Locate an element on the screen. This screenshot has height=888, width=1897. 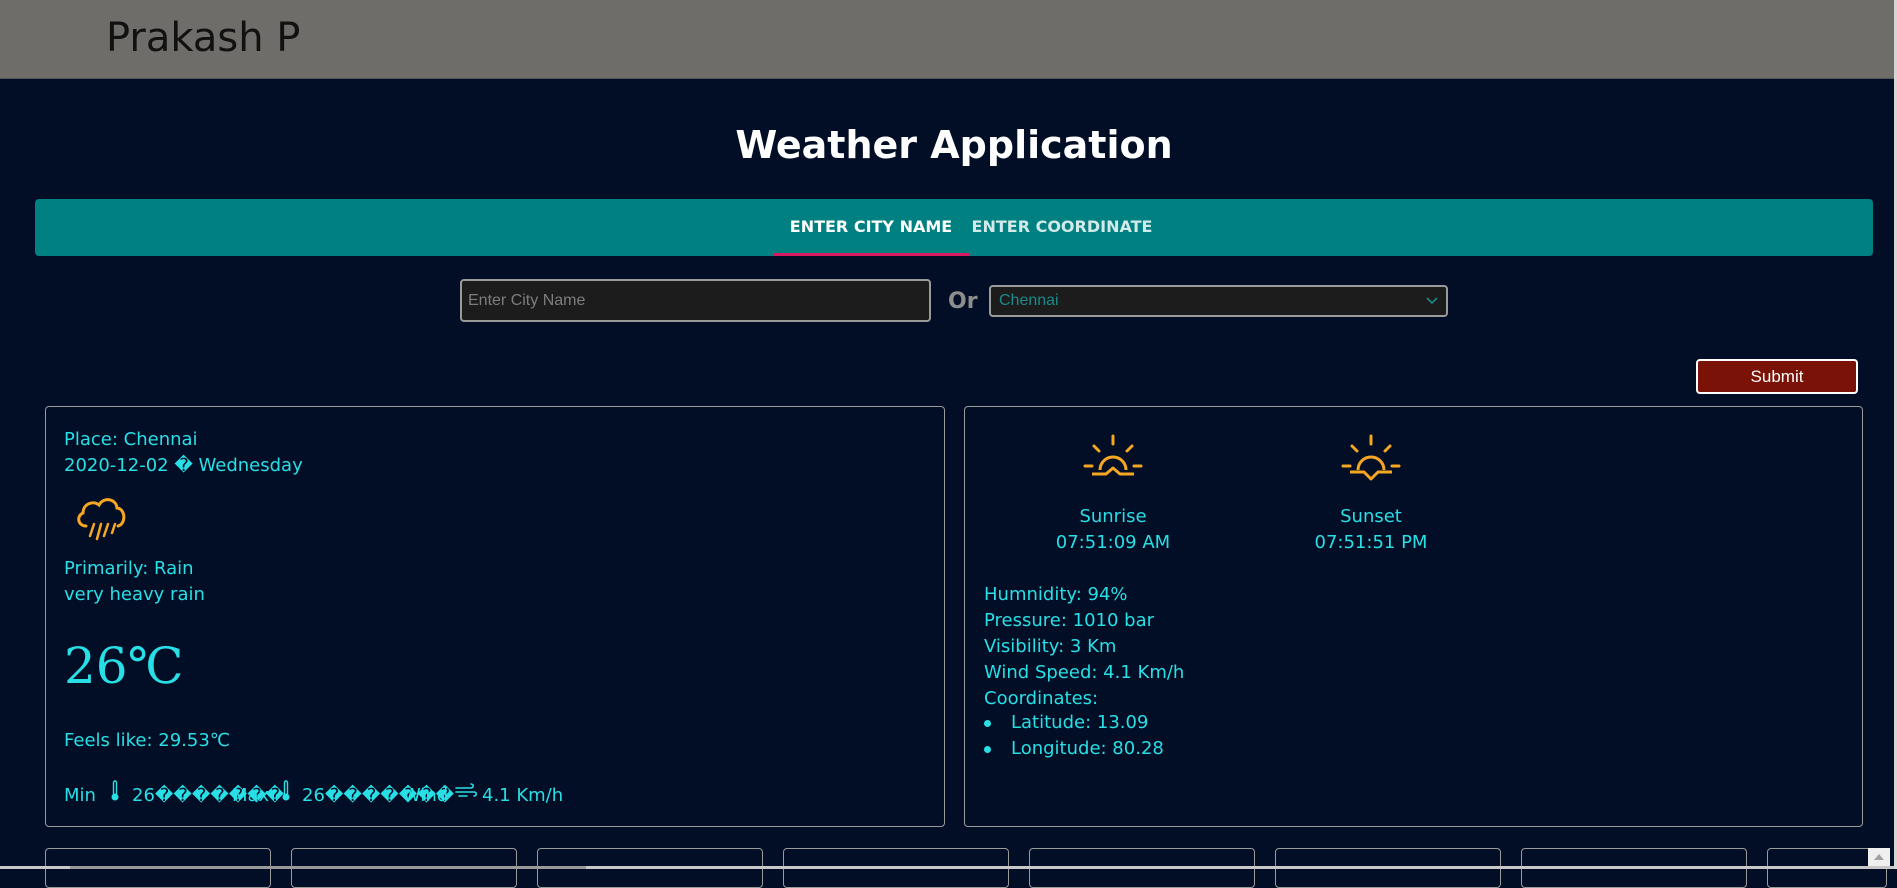
tab-enter-coordinate: ENTER COORDINATE is located at coordinates (1062, 227).